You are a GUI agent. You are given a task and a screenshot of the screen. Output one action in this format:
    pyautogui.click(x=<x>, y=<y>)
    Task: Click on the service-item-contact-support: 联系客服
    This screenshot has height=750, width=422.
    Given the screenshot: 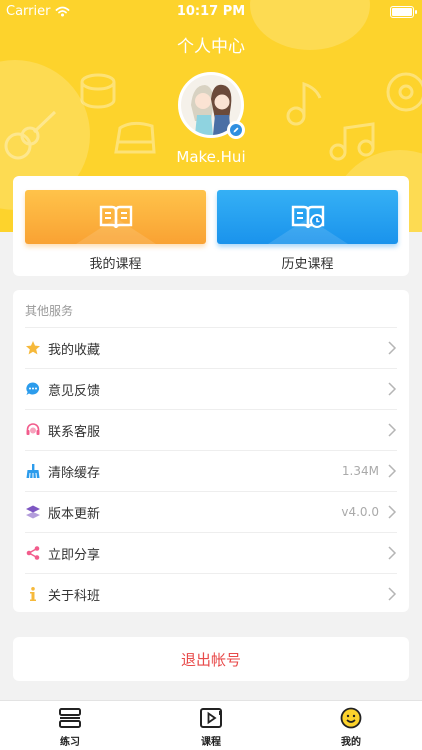 What is the action you would take?
    pyautogui.click(x=211, y=429)
    